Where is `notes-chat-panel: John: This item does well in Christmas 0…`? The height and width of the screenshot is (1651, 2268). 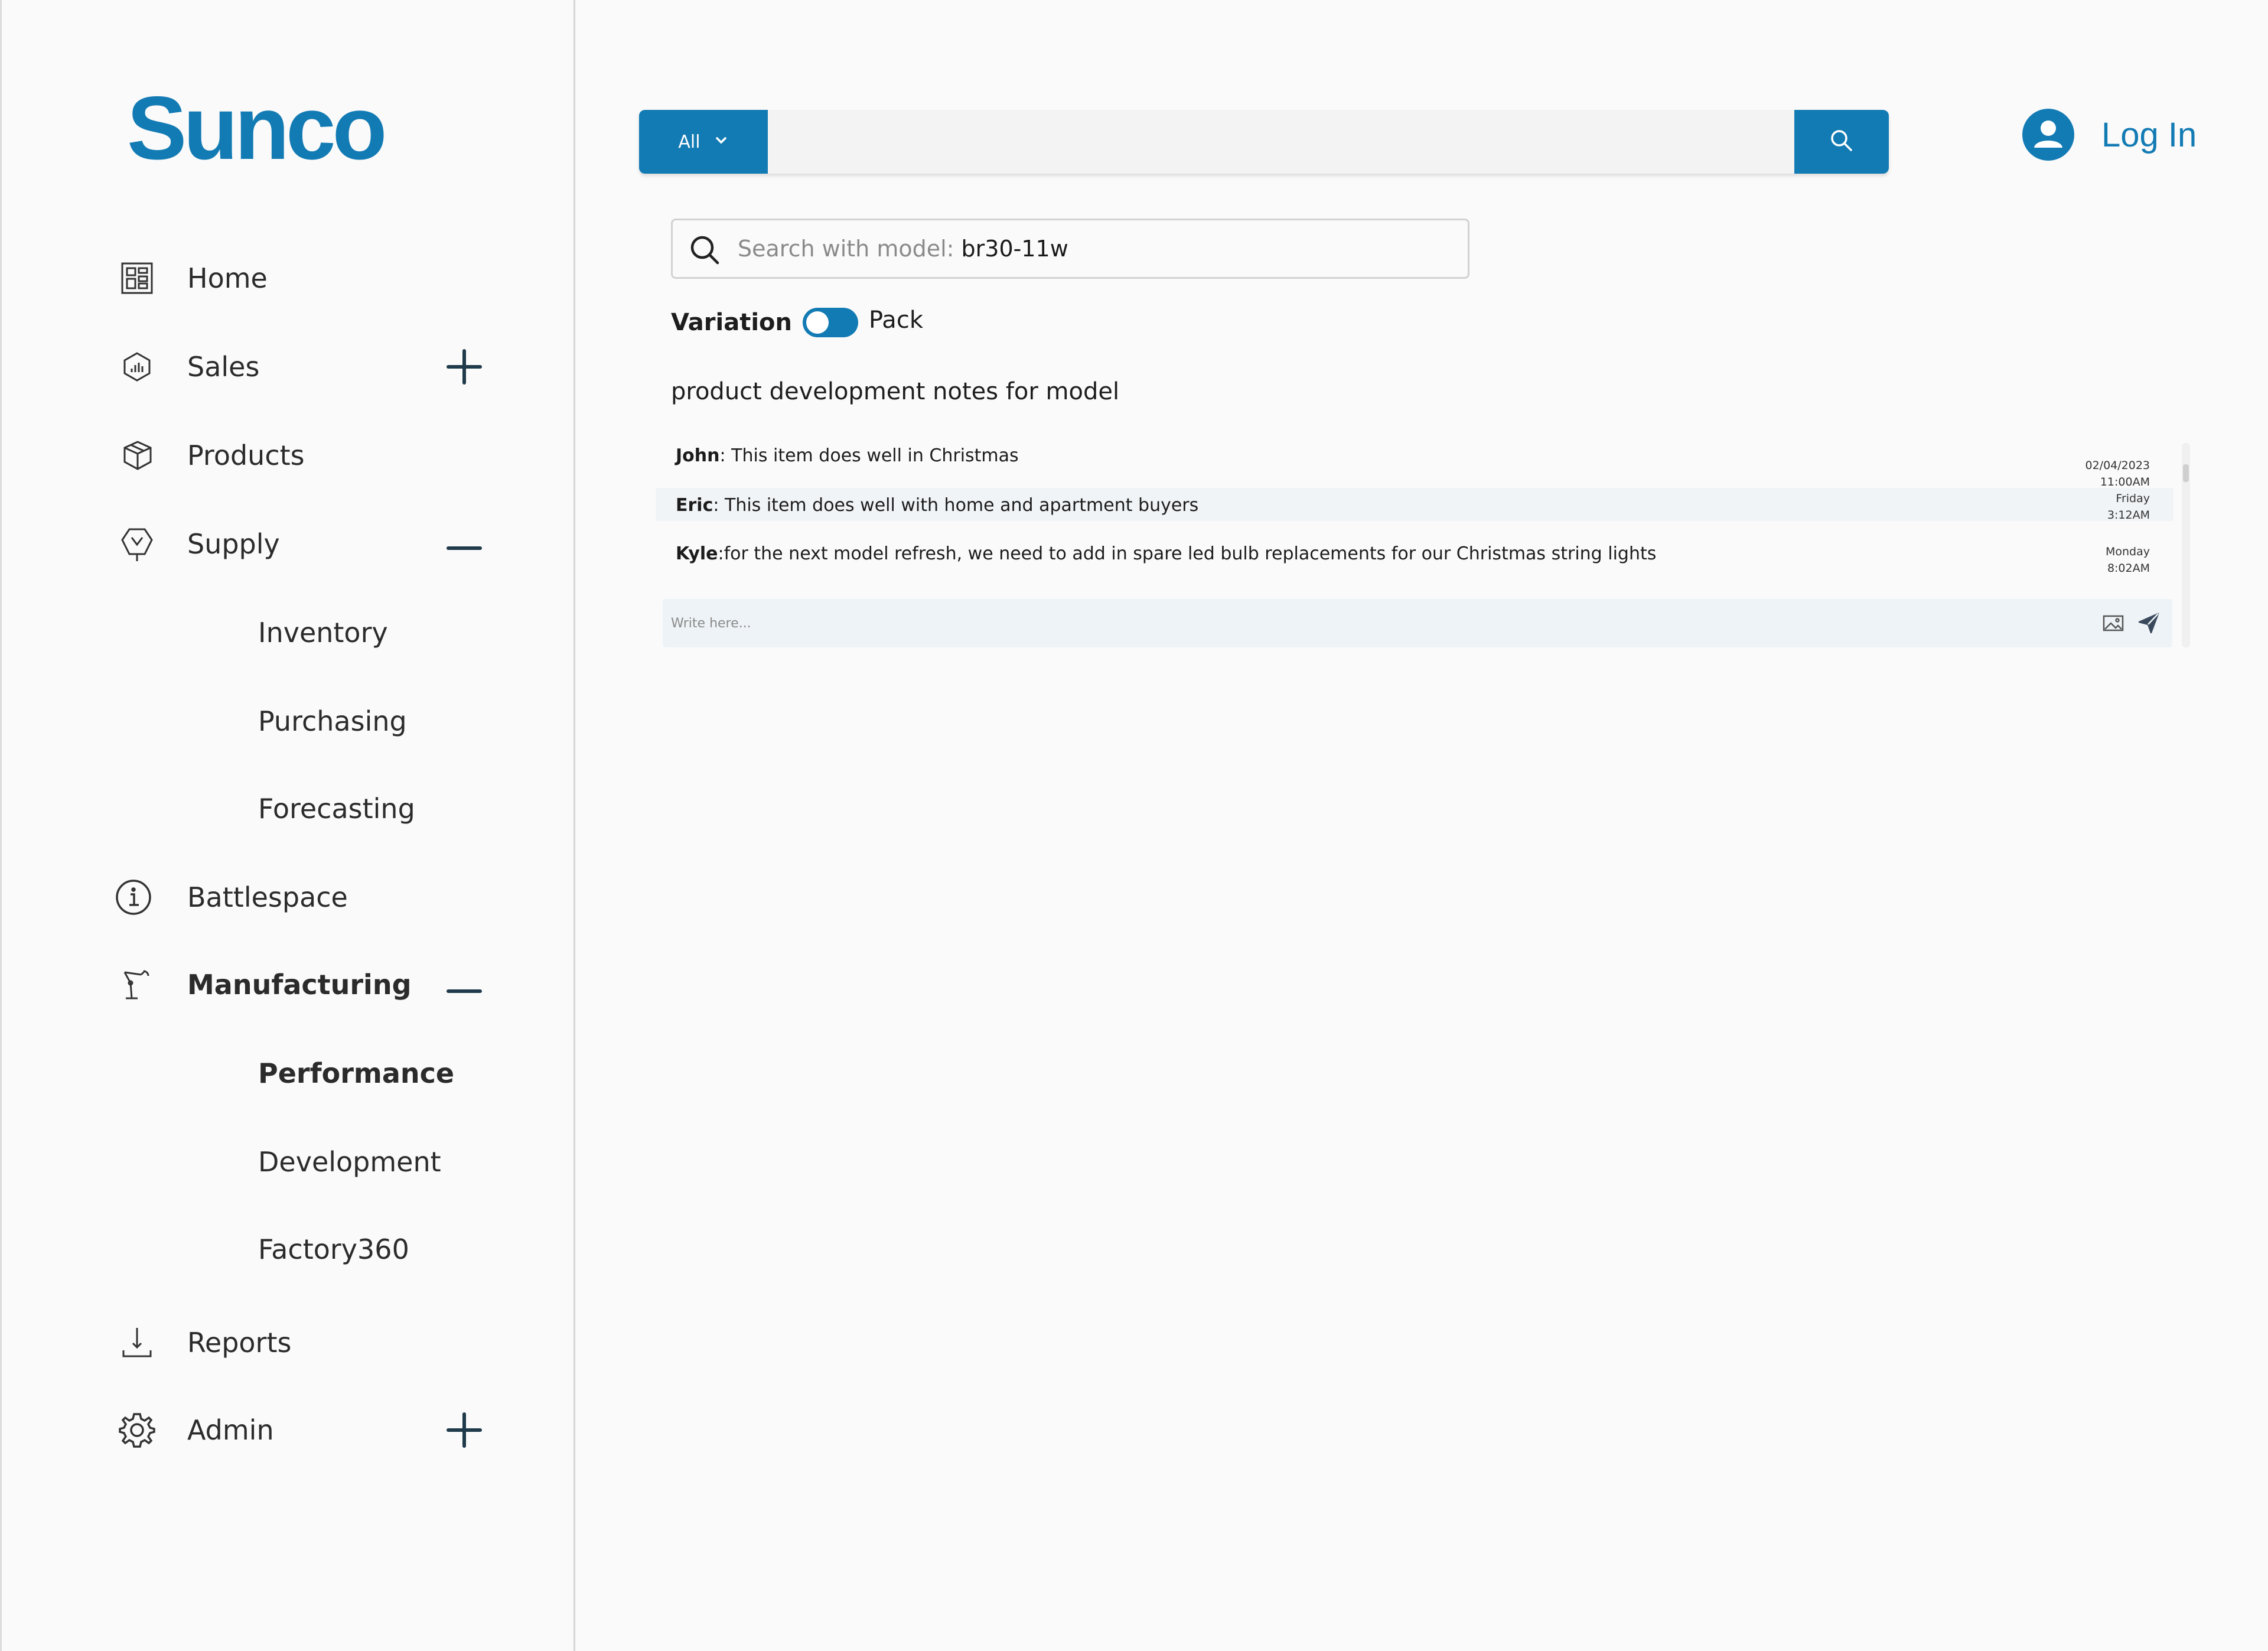 notes-chat-panel: John: This item does well in Christmas 0… is located at coordinates (1426, 536).